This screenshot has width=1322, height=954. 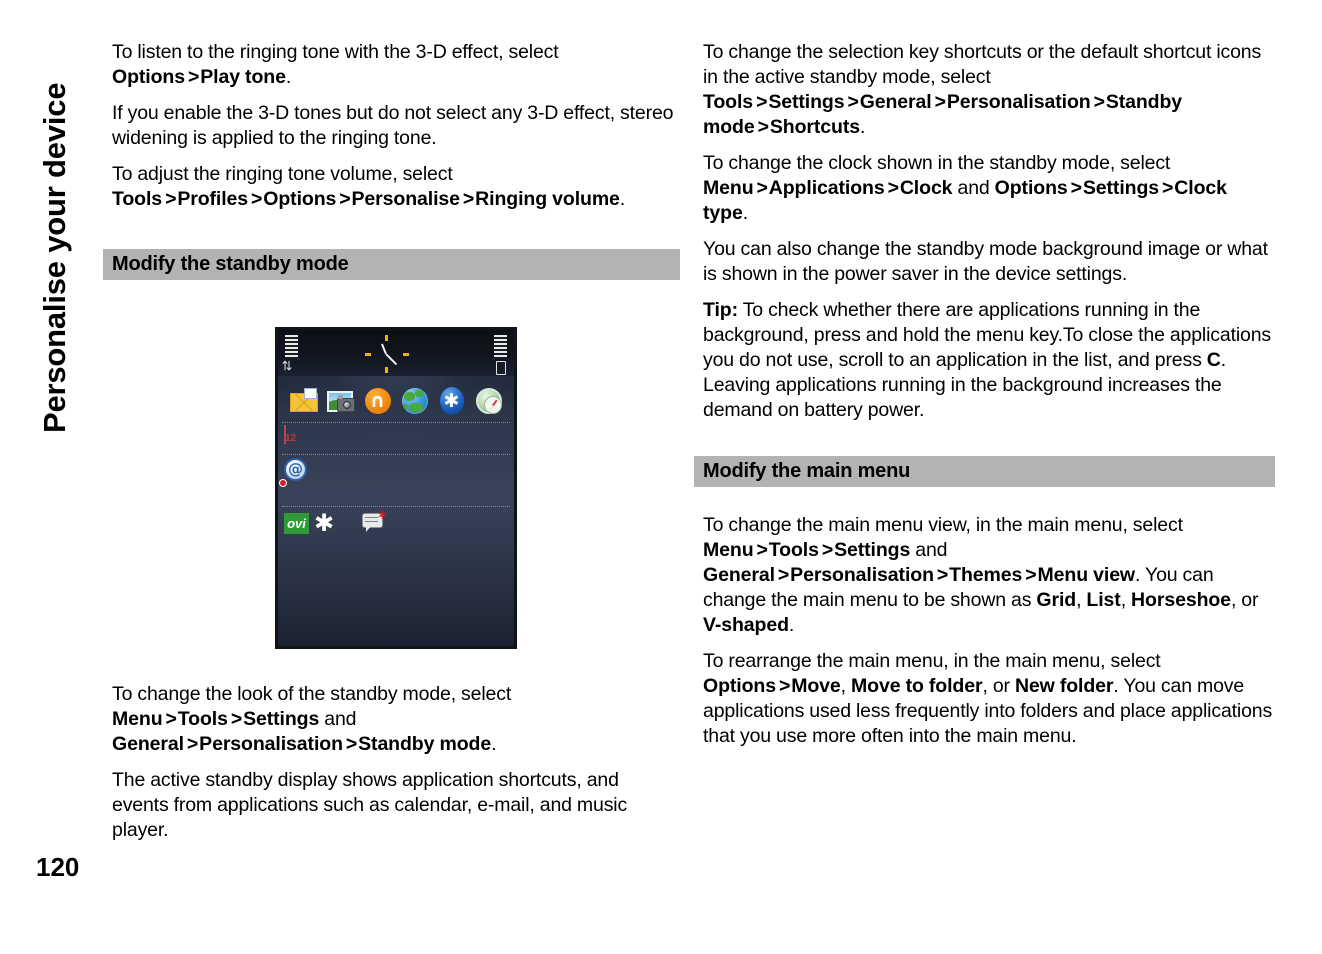 I want to click on calendar-event-row: 12, so click(x=290, y=438).